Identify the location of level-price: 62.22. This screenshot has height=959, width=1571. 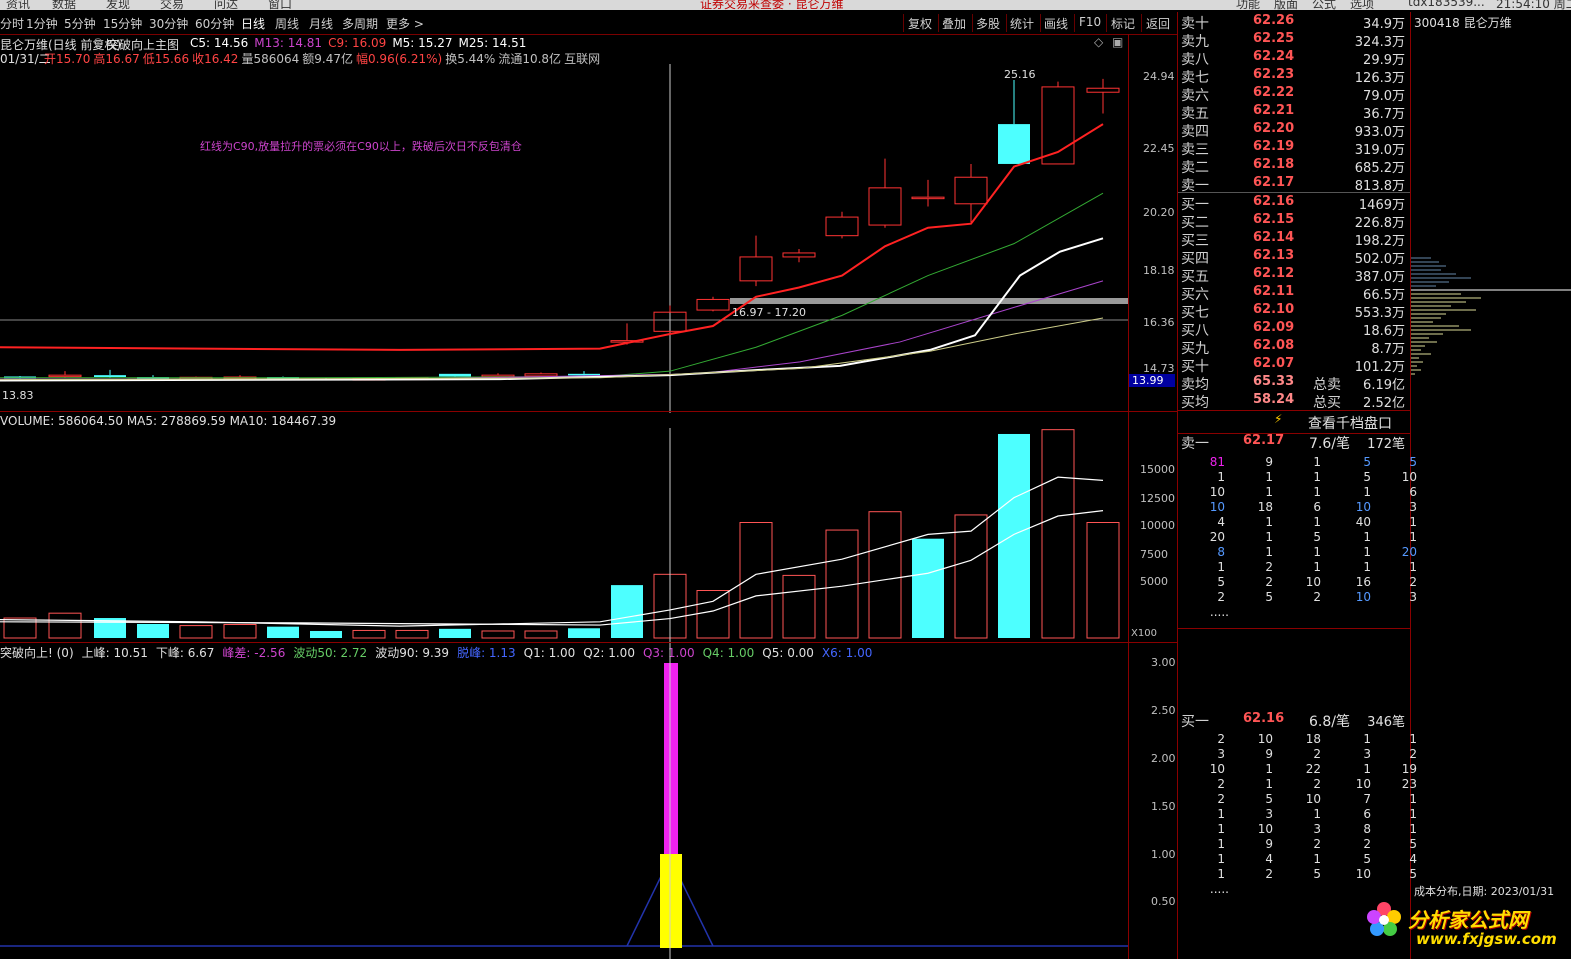
(1274, 92).